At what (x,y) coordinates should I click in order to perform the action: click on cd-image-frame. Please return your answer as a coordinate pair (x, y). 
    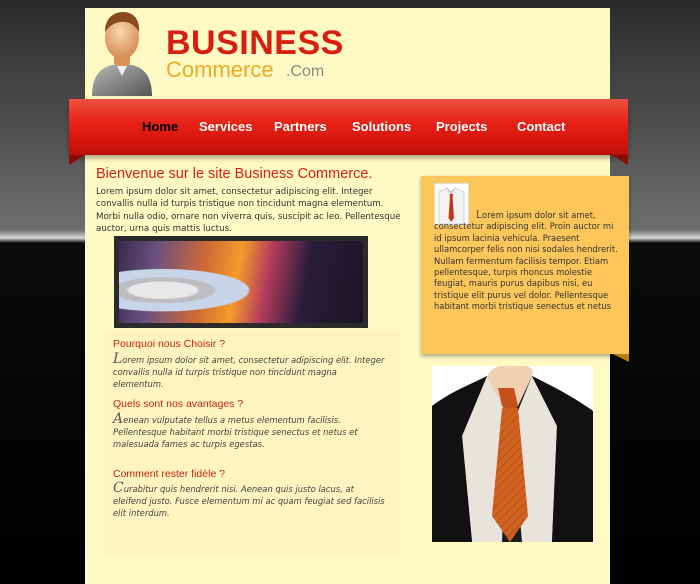
    Looking at the image, I should click on (241, 282).